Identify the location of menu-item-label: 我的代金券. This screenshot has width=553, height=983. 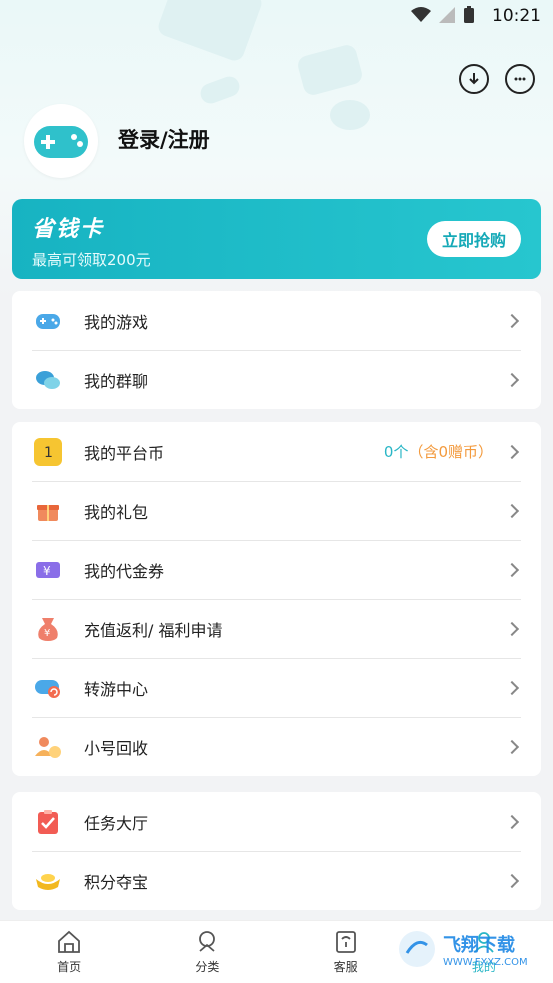
(124, 571).